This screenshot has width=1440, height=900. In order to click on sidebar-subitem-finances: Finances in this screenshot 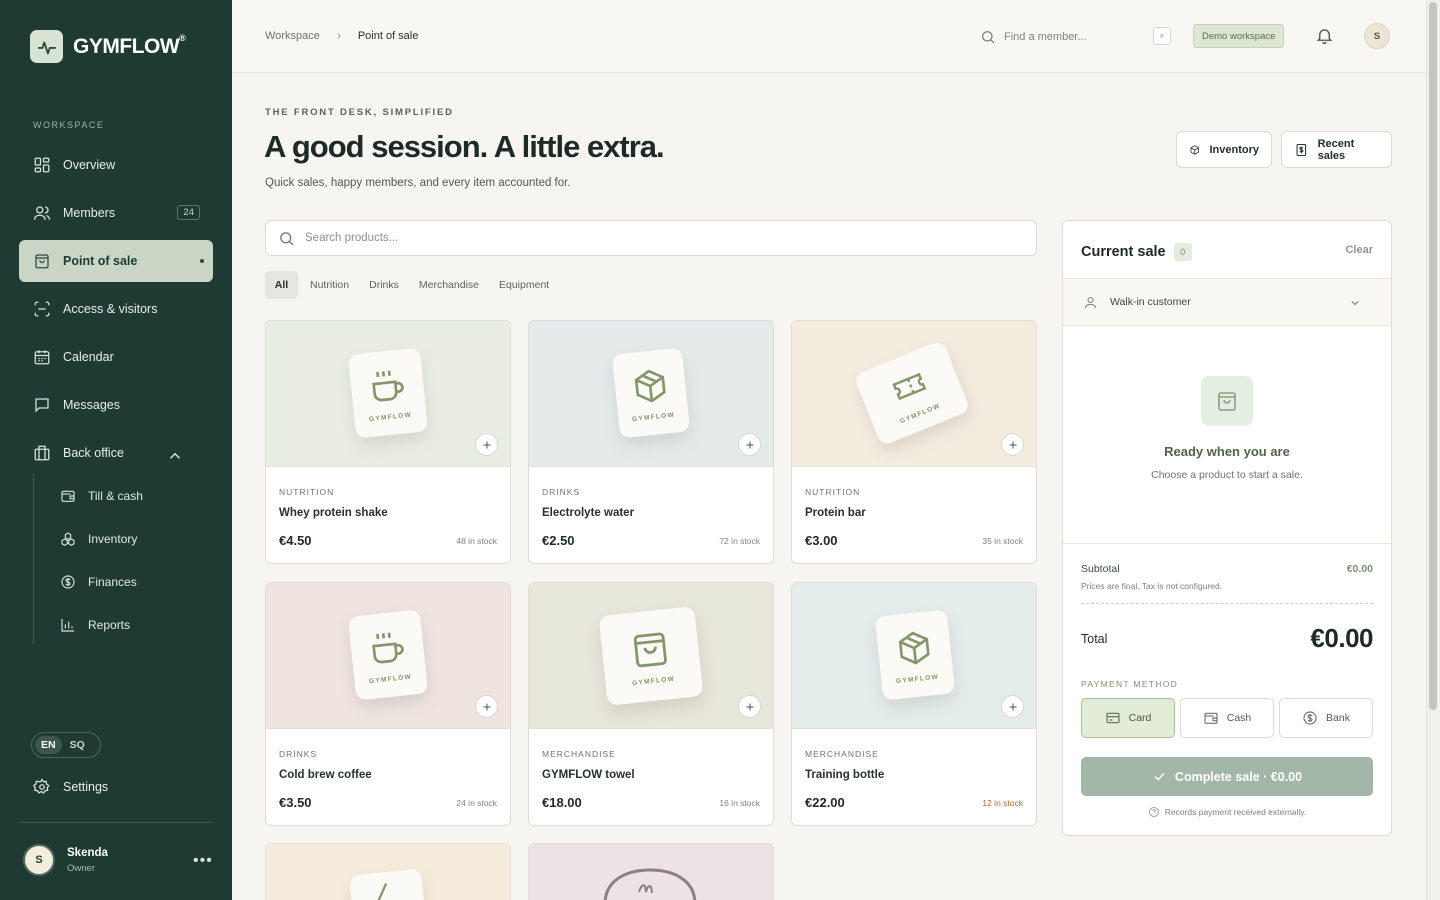, I will do `click(123, 581)`.